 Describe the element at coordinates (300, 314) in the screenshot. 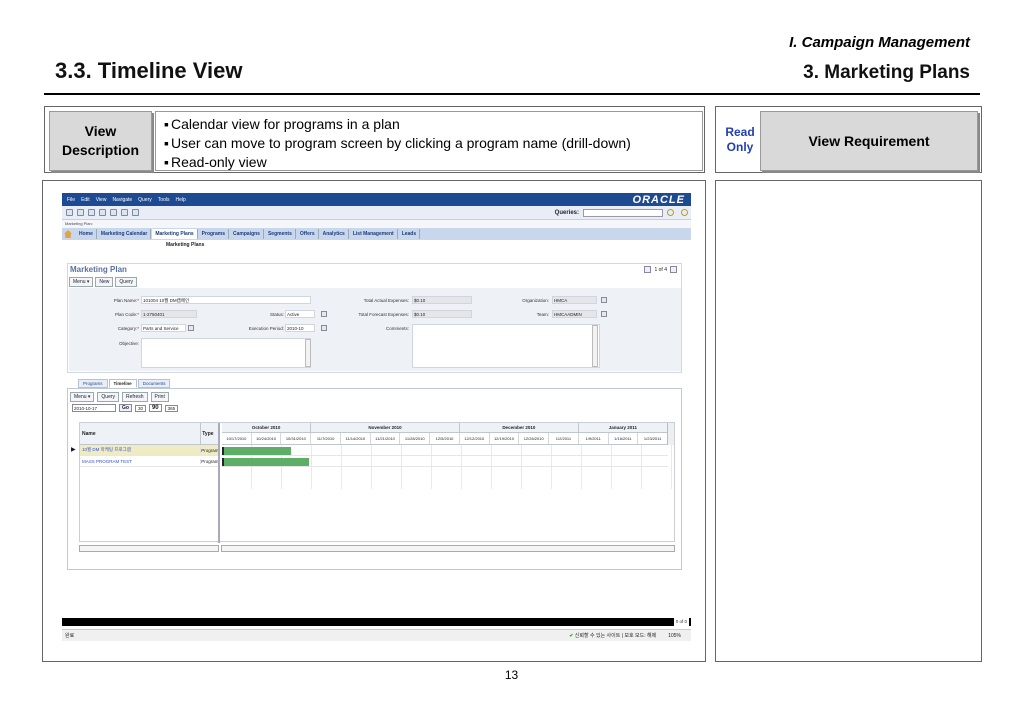

I see `status-field: Active` at that location.